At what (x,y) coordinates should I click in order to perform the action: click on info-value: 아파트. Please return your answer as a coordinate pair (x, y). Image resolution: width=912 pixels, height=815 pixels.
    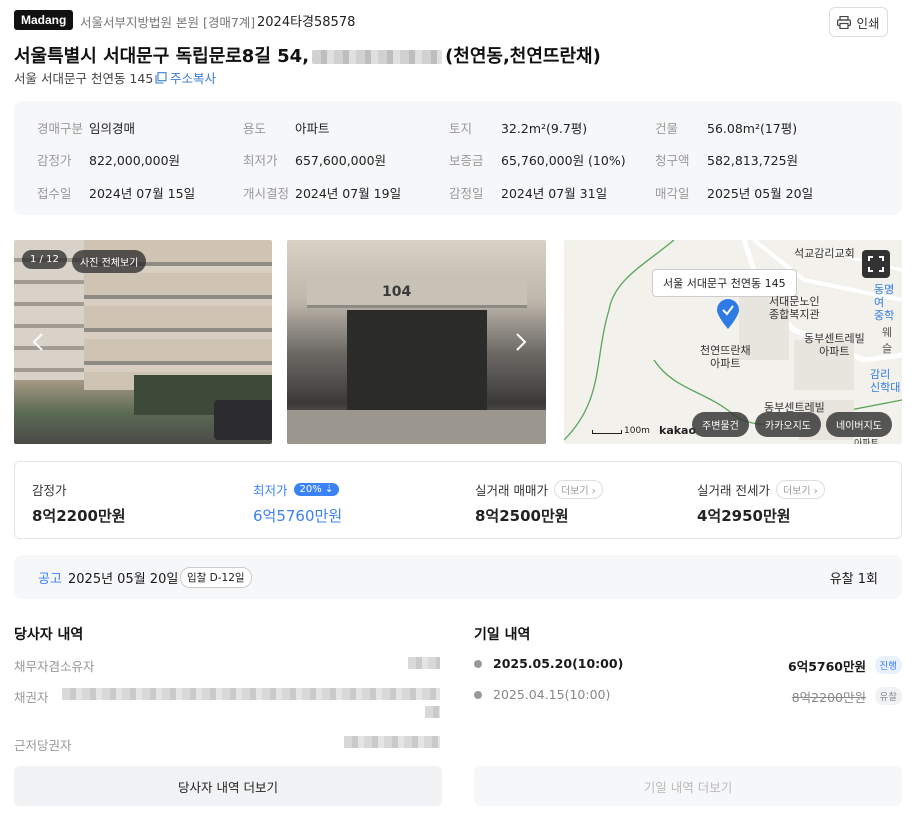
    Looking at the image, I should click on (312, 128).